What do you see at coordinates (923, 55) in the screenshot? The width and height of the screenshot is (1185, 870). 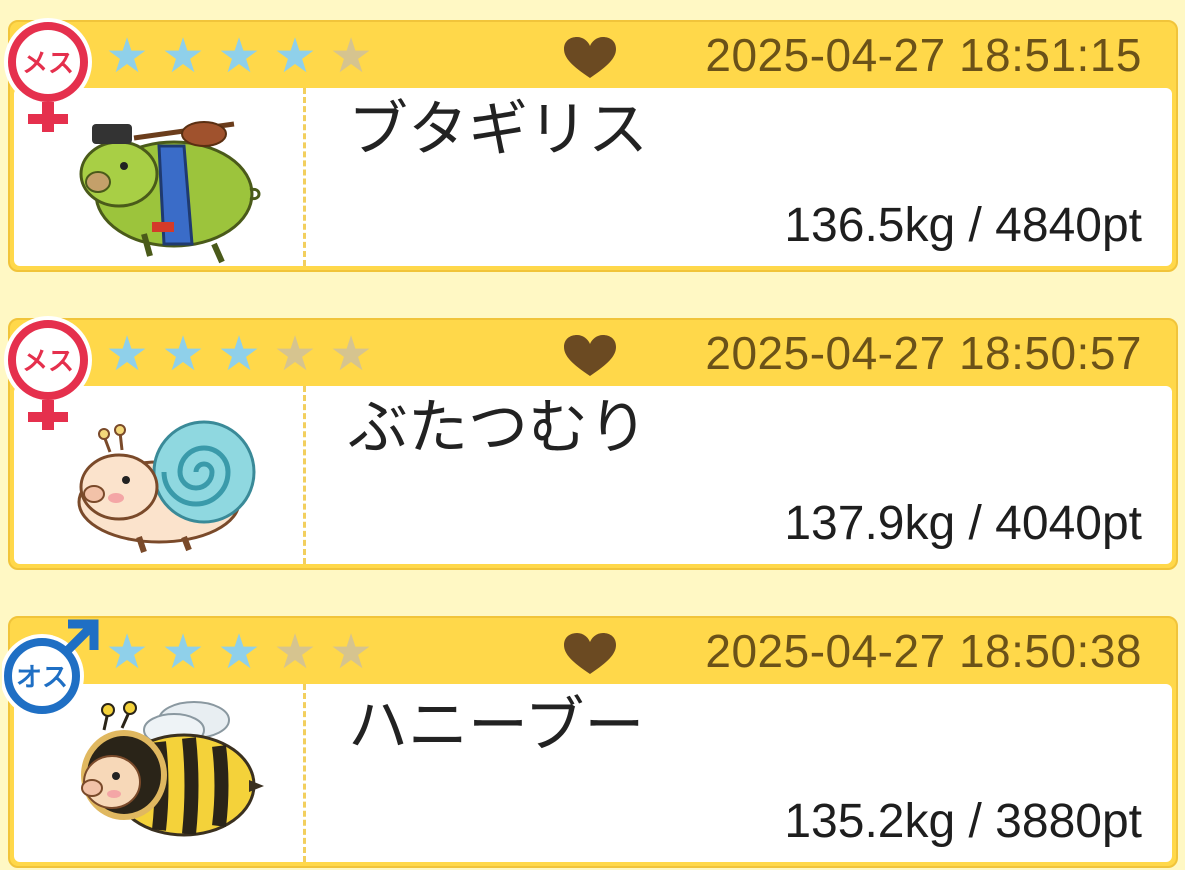 I see `capture-datetime: 2025-04-27 18:51:15` at bounding box center [923, 55].